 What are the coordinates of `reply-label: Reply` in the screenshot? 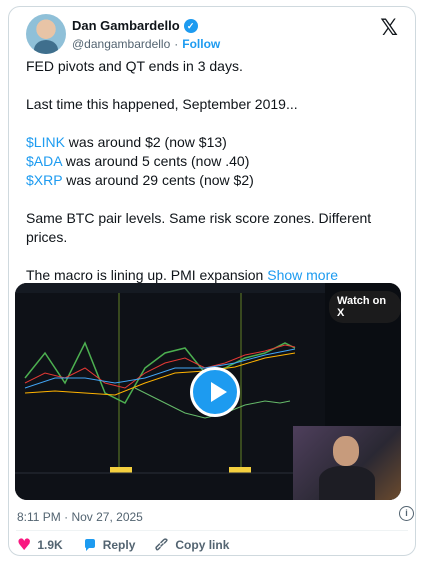 It's located at (119, 545).